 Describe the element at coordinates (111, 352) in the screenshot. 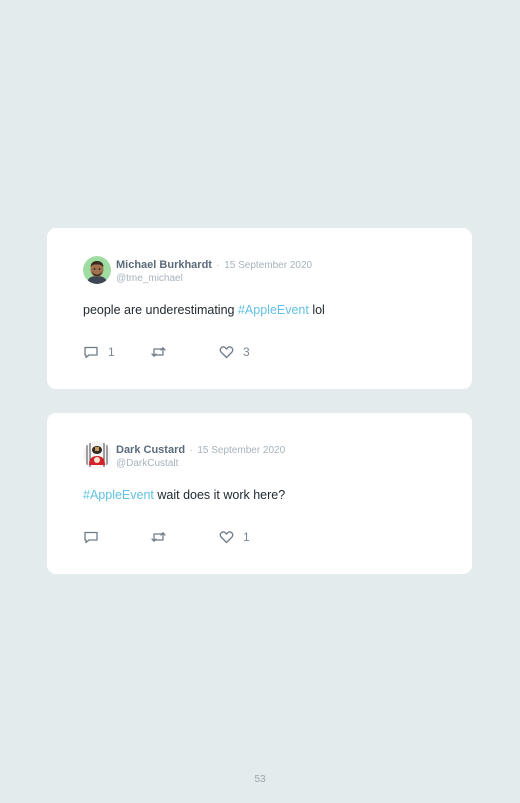

I see `reply-count: 1` at that location.